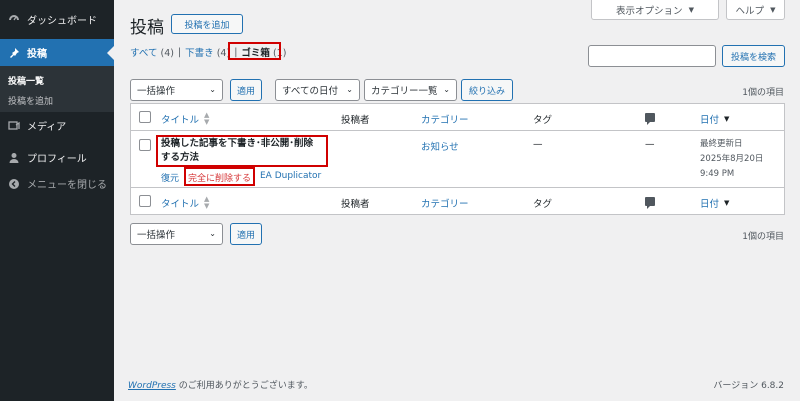 This screenshot has width=800, height=401. I want to click on media-icon, so click(14, 126).